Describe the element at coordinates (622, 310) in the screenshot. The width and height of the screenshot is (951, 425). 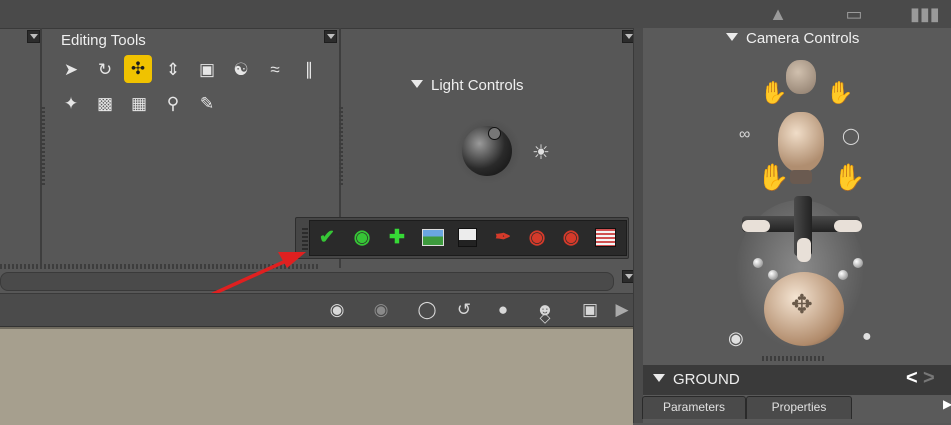
I see `arrow-right-icon: ▶` at that location.